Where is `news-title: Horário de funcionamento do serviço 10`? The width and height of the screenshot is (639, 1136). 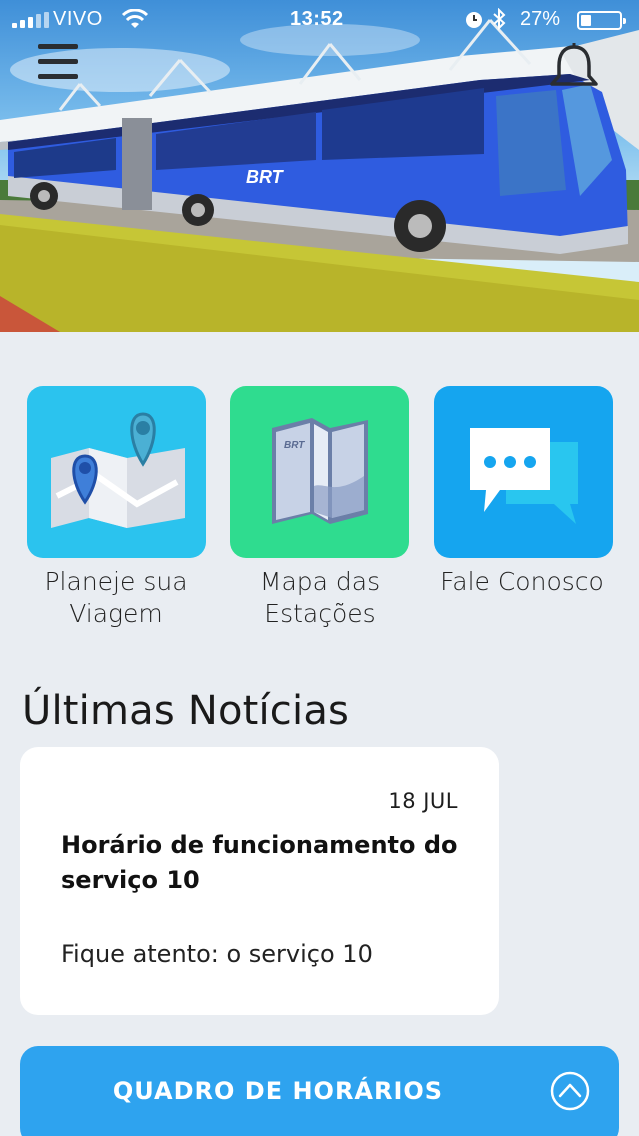 news-title: Horário de funcionamento do serviço 10 is located at coordinates (259, 862).